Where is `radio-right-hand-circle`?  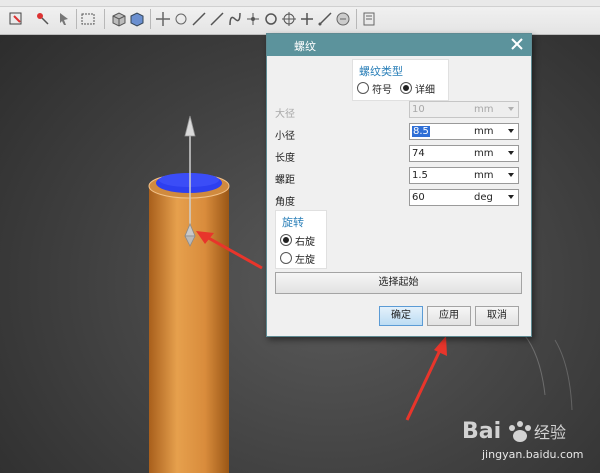
radio-right-hand-circle is located at coordinates (286, 240).